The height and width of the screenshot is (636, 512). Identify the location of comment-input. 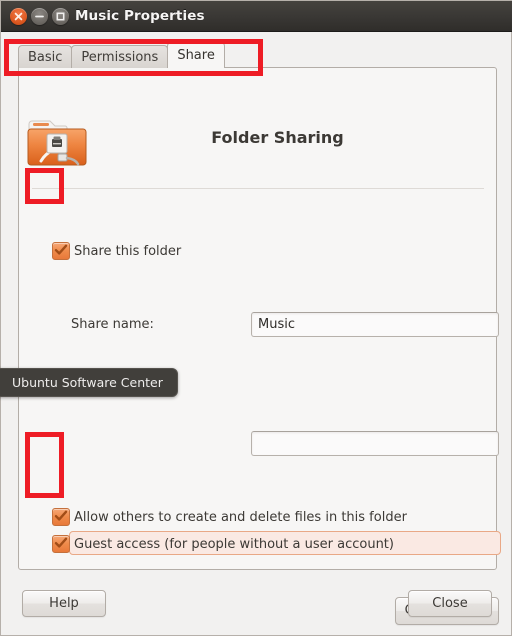
(375, 443).